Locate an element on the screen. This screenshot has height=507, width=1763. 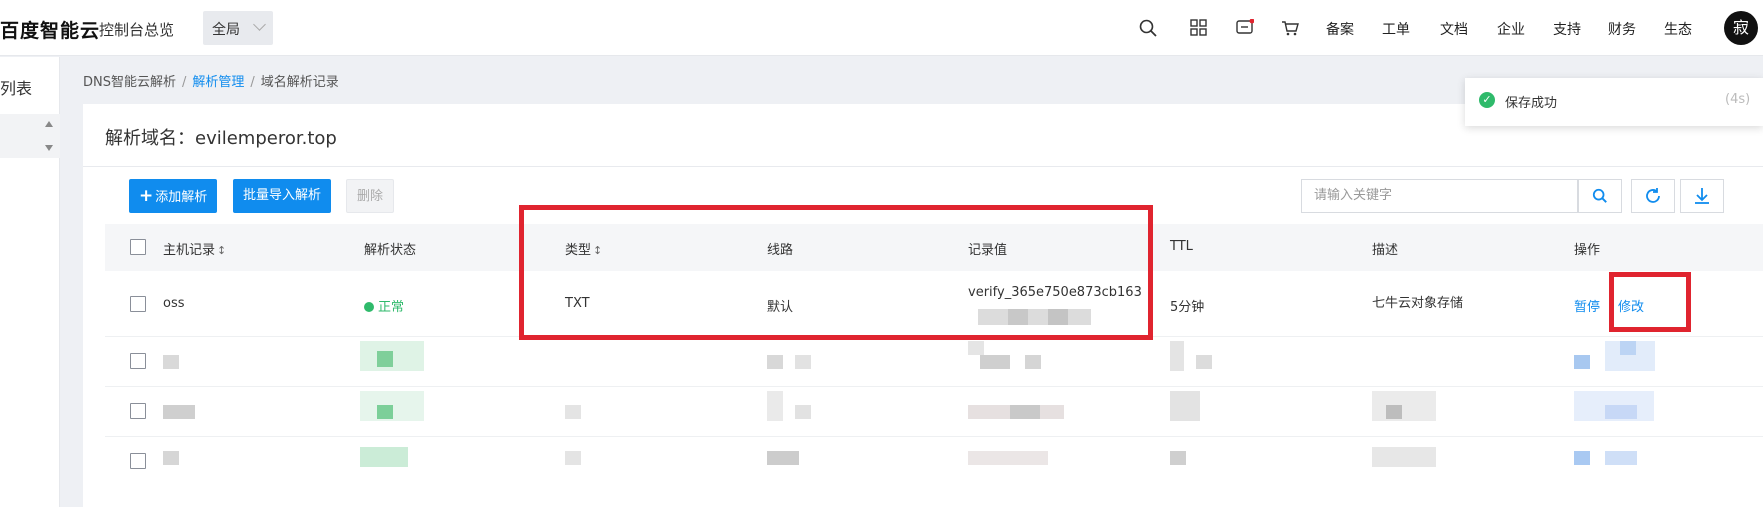
region-scope-select: 全局 is located at coordinates (238, 28).